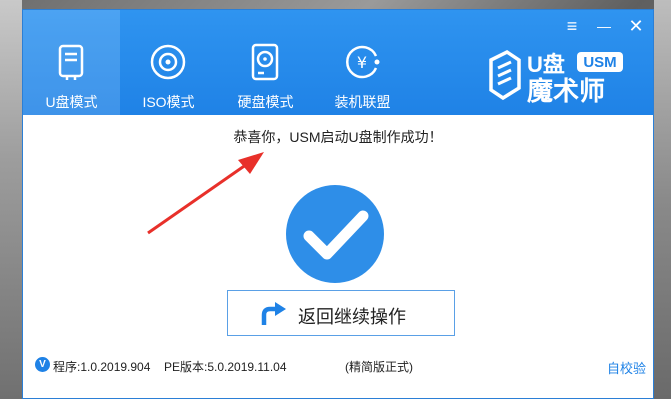 The height and width of the screenshot is (399, 671). Describe the element at coordinates (265, 102) in the screenshot. I see `tab-label: 硬盘模式` at that location.